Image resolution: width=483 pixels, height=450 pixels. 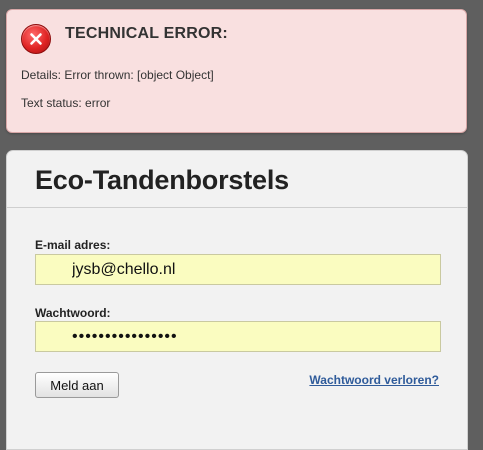 What do you see at coordinates (73, 245) in the screenshot?
I see `email-label: E-mail adres:` at bounding box center [73, 245].